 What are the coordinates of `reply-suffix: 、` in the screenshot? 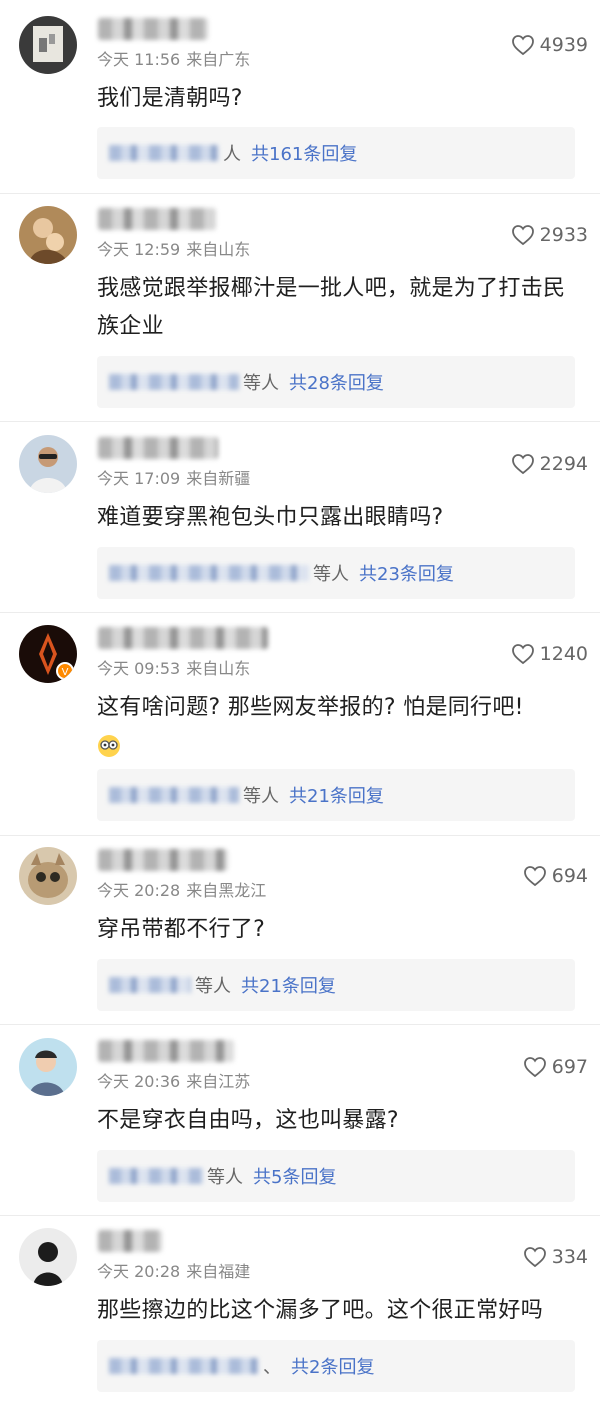 It's located at (272, 1367).